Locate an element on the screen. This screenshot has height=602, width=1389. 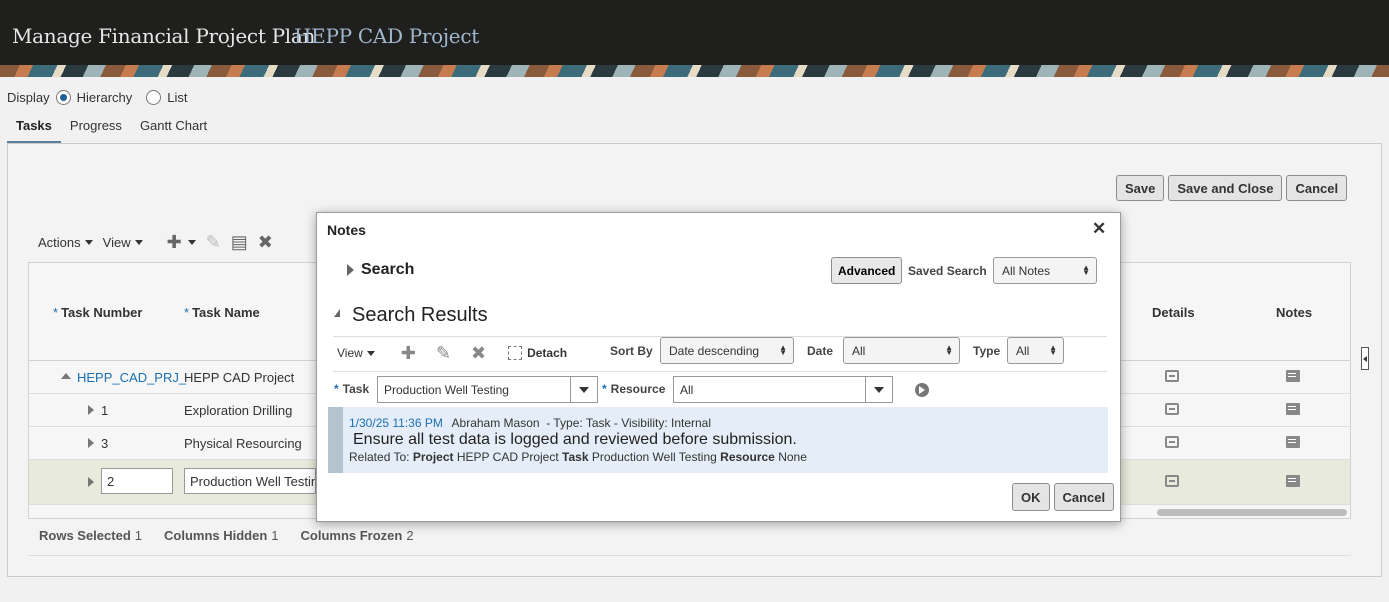
divider is located at coordinates (689, 555).